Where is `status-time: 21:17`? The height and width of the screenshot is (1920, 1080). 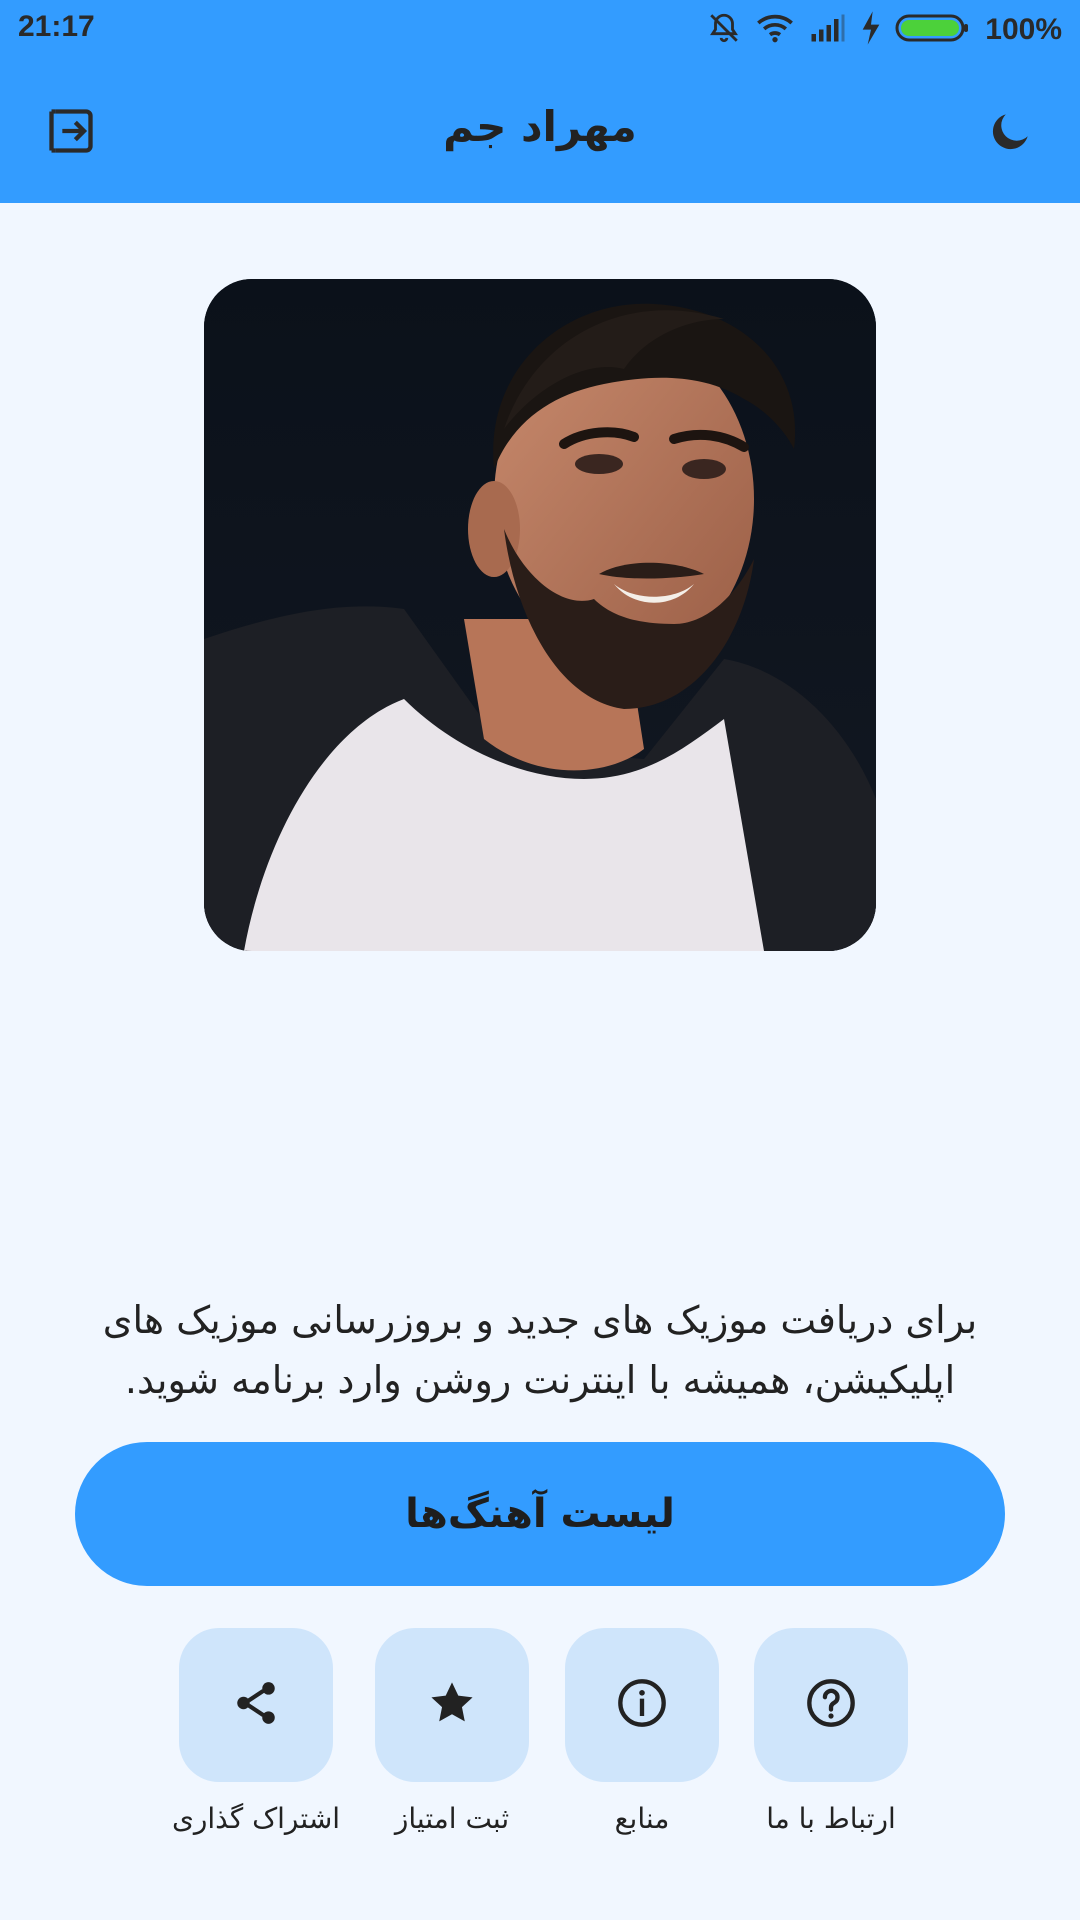
status-time: 21:17 is located at coordinates (56, 26).